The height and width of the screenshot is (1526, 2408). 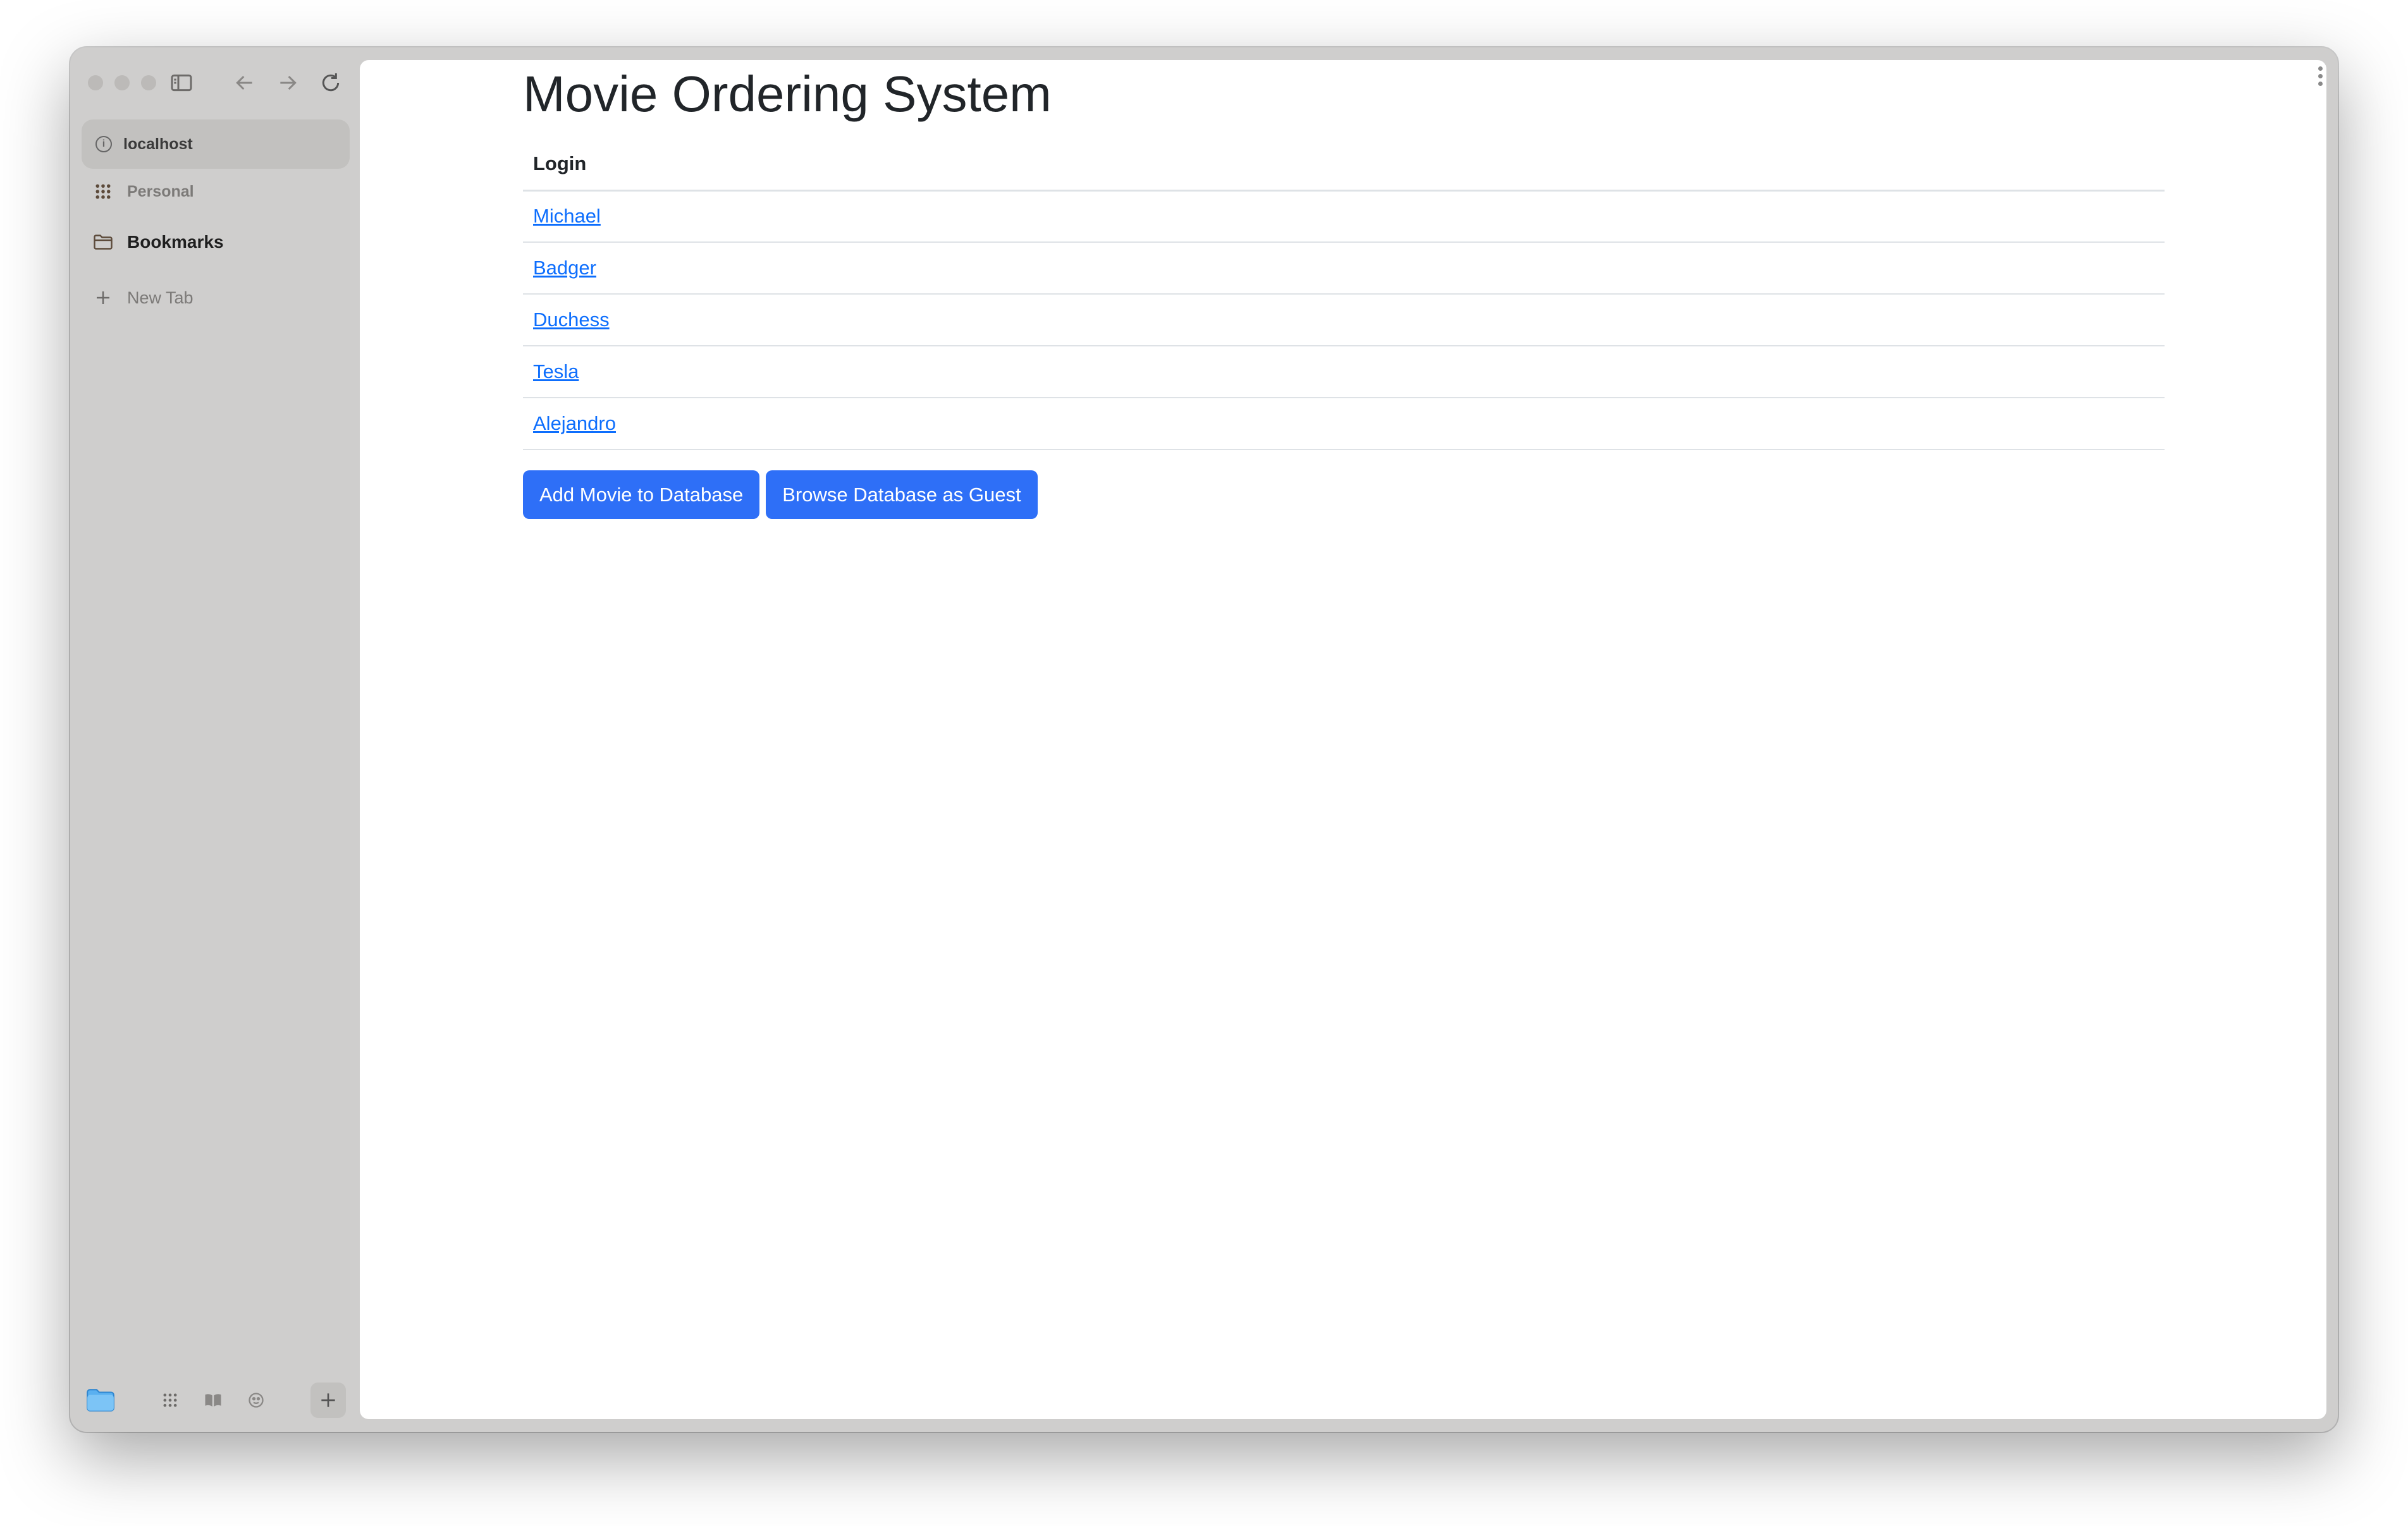 I want to click on sidebar-bottom-bar, so click(x=214, y=1403).